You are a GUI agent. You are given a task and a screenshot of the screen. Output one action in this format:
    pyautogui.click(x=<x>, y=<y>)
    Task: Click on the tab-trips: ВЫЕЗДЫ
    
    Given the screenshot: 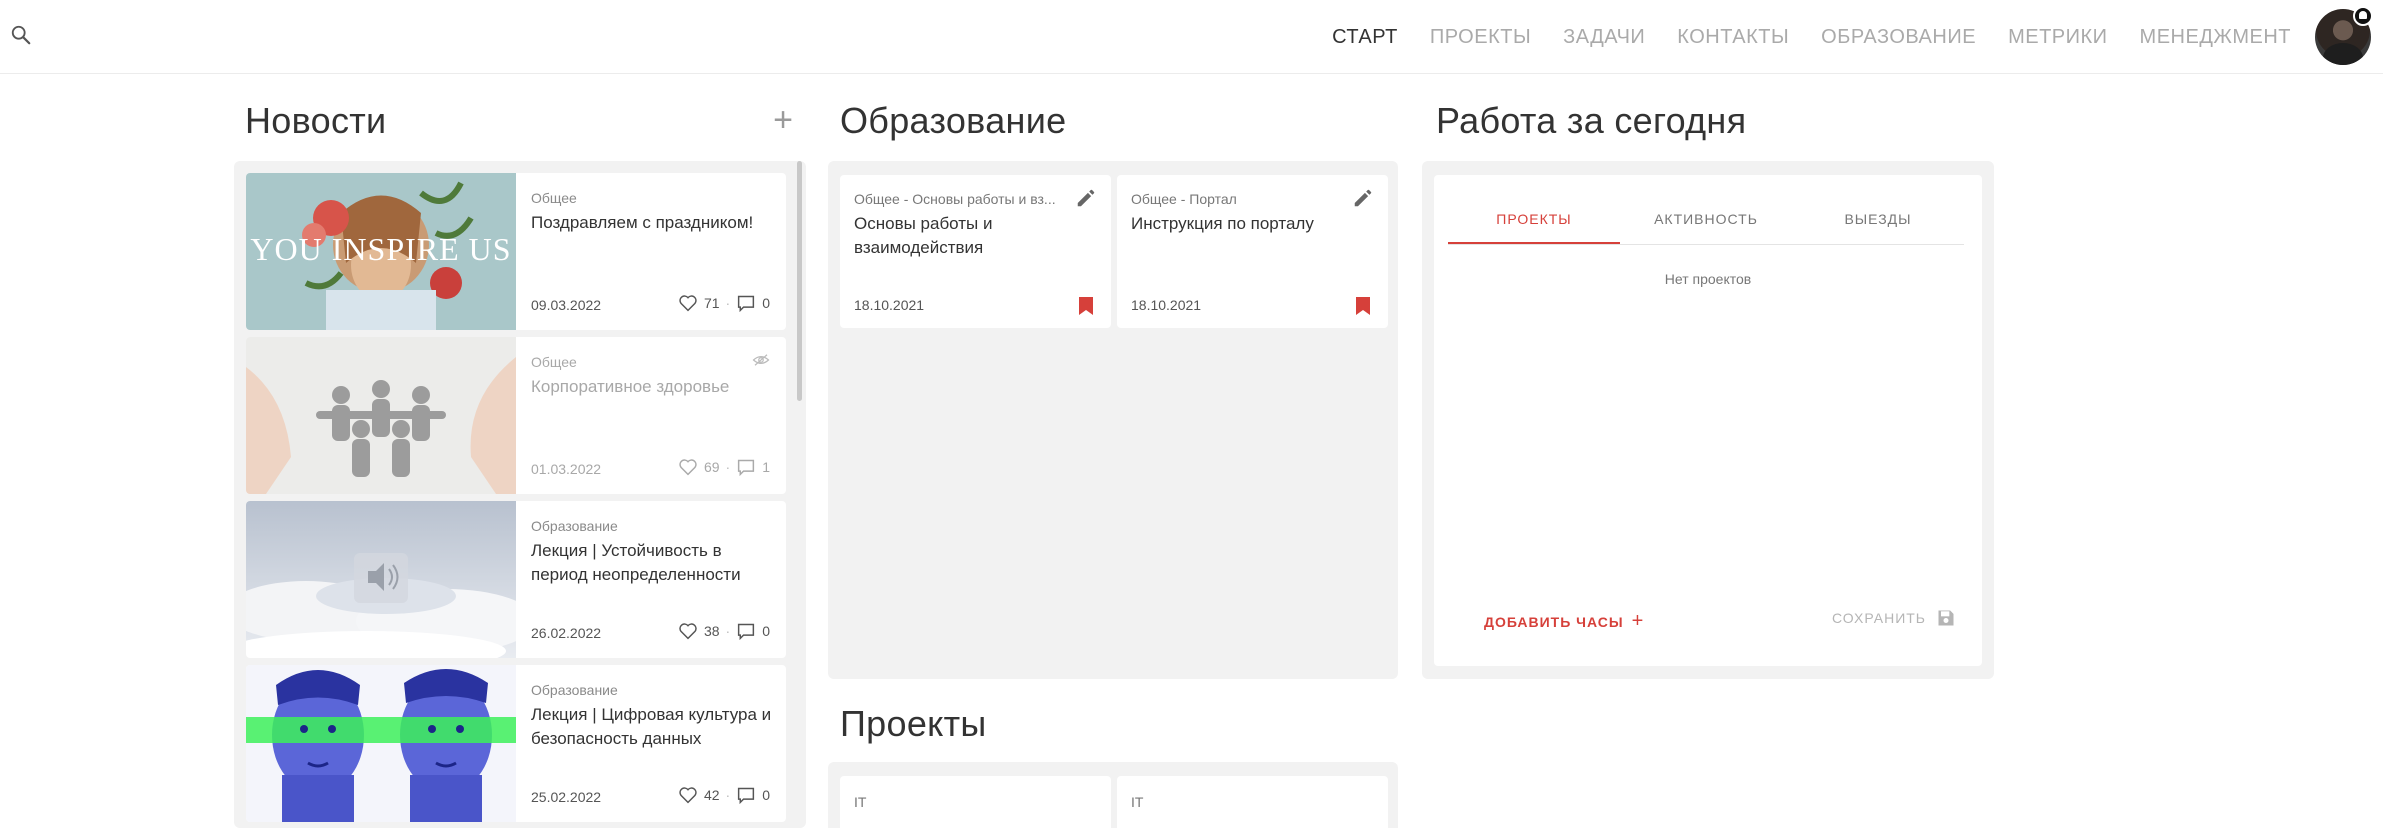 What is the action you would take?
    pyautogui.click(x=1878, y=222)
    